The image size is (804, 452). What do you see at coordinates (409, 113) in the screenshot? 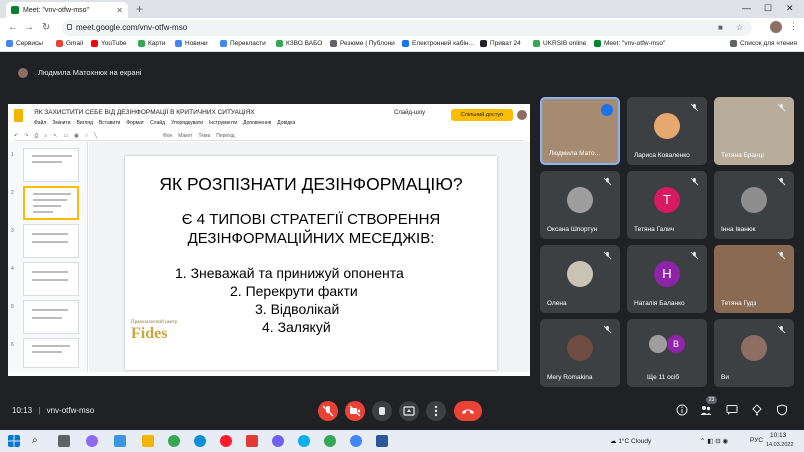
I see `slideshow-button: Слайд-шоу` at bounding box center [409, 113].